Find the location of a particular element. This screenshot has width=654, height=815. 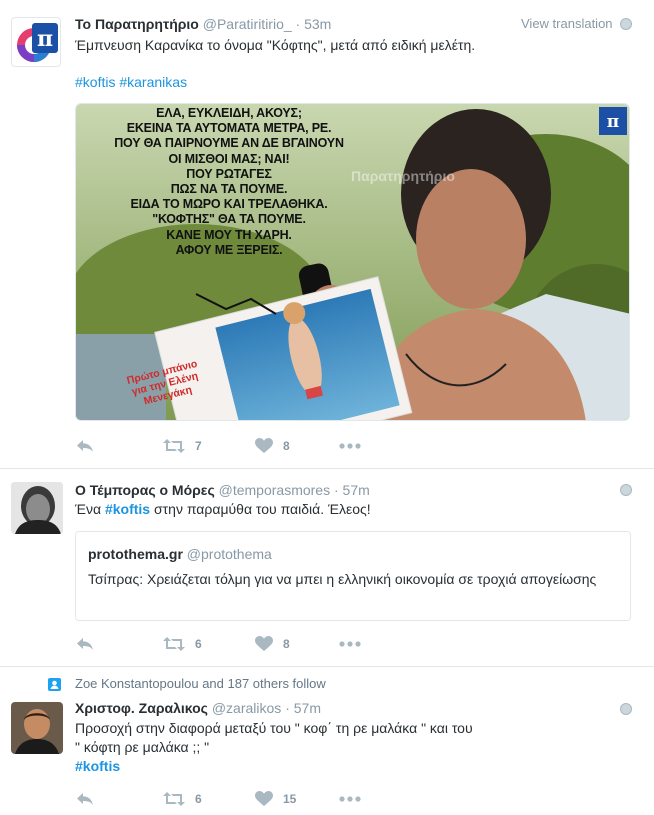

meme-caption-line: ΚΑΝΕ ΜΟΥ ΤΗ ΧΑΡΗ. is located at coordinates (229, 234).